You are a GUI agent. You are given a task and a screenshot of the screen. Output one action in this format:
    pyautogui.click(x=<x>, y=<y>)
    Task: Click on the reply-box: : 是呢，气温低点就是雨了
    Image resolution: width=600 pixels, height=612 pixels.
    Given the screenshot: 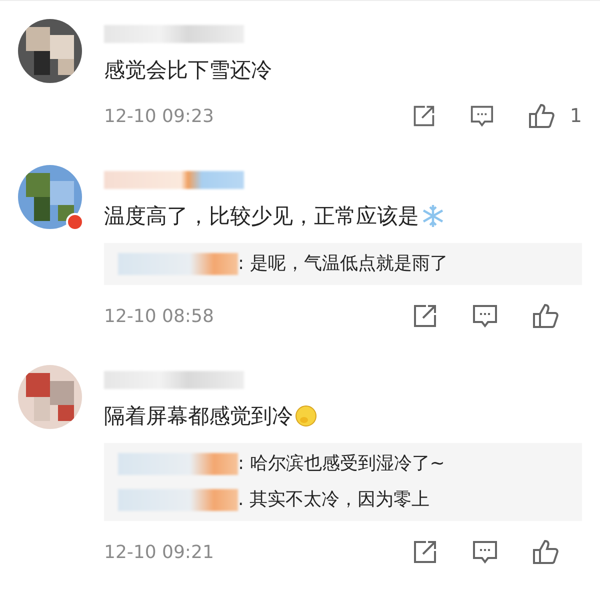 What is the action you would take?
    pyautogui.click(x=343, y=264)
    